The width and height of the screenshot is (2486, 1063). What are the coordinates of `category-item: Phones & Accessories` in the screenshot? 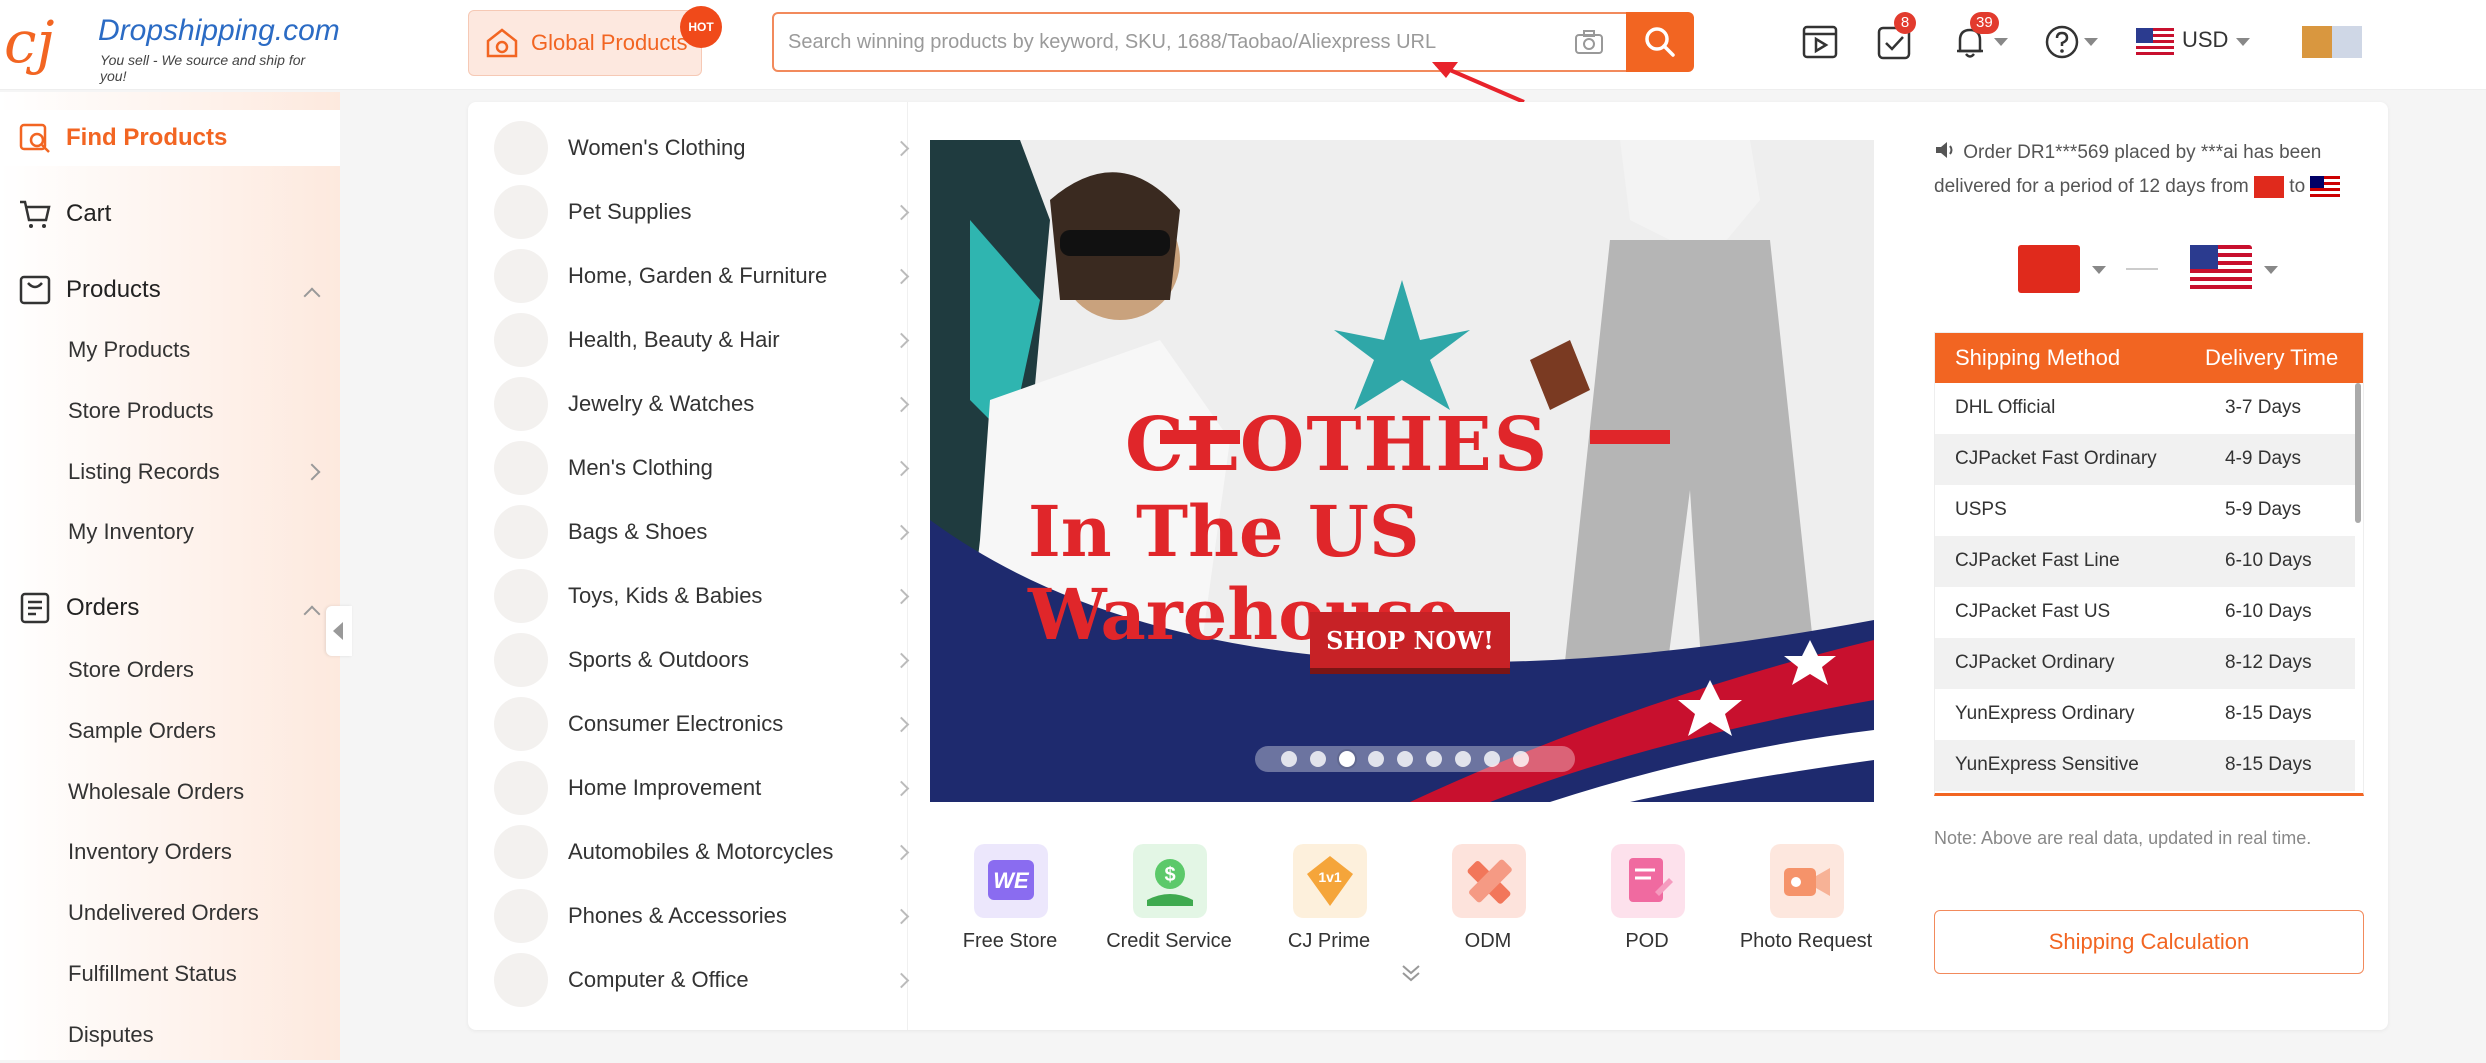 It's located at (702, 916).